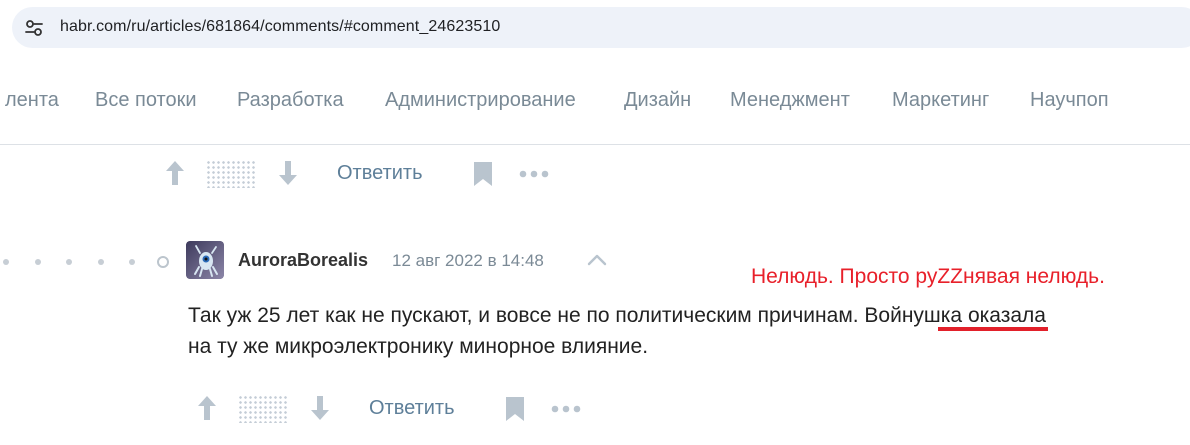 Image resolution: width=1190 pixels, height=445 pixels. What do you see at coordinates (1069, 100) in the screenshot?
I see `nav-item-popsci: Научпоп` at bounding box center [1069, 100].